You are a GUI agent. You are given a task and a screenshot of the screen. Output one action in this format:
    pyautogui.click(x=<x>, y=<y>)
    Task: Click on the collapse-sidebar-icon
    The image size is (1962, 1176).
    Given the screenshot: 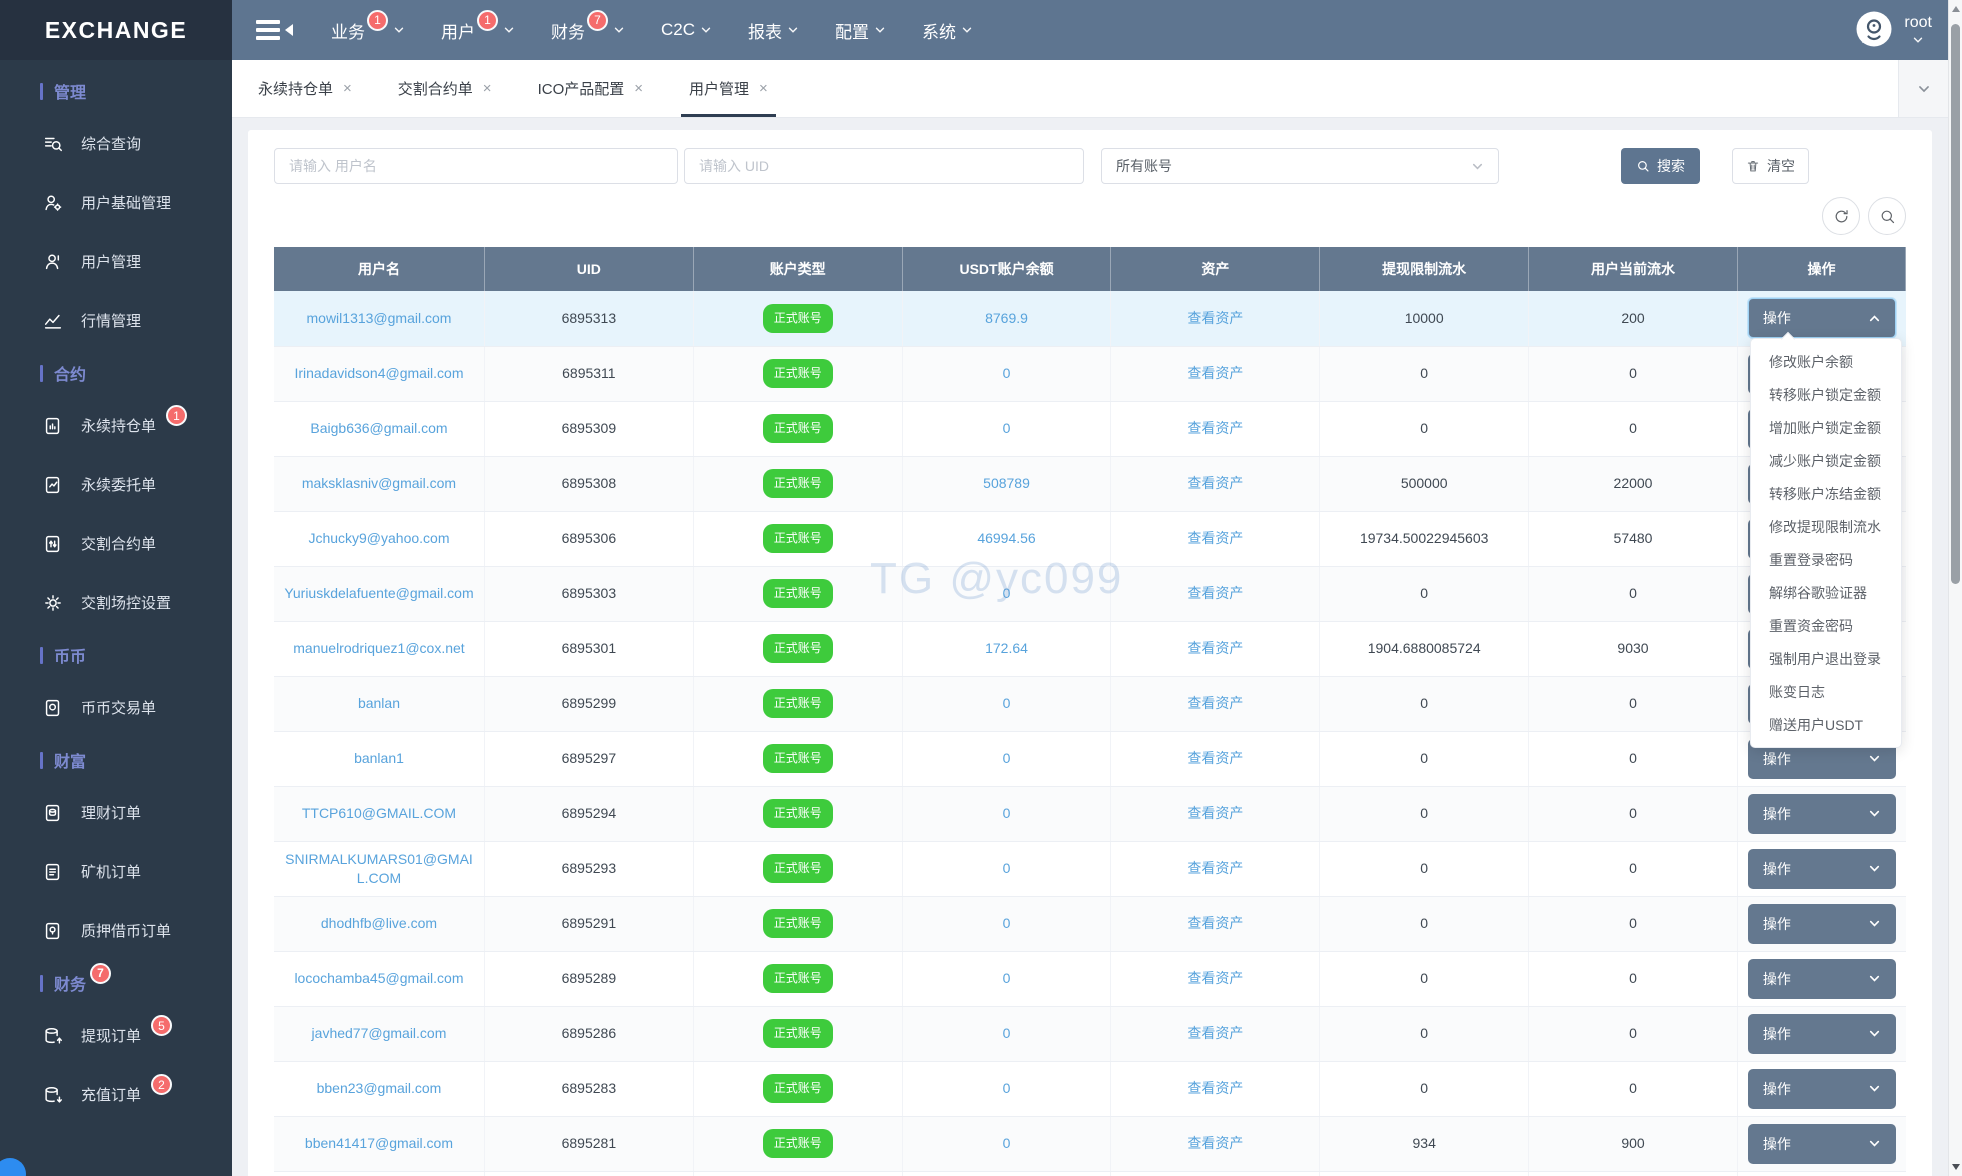 What is the action you would take?
    pyautogui.click(x=274, y=30)
    